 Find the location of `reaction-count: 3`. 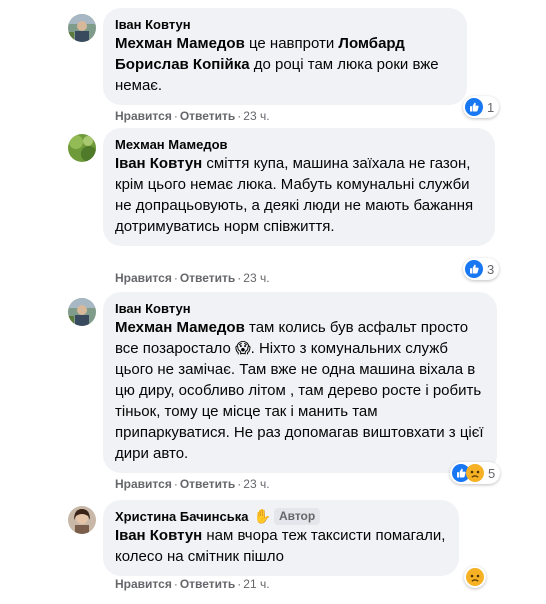

reaction-count: 3 is located at coordinates (491, 269).